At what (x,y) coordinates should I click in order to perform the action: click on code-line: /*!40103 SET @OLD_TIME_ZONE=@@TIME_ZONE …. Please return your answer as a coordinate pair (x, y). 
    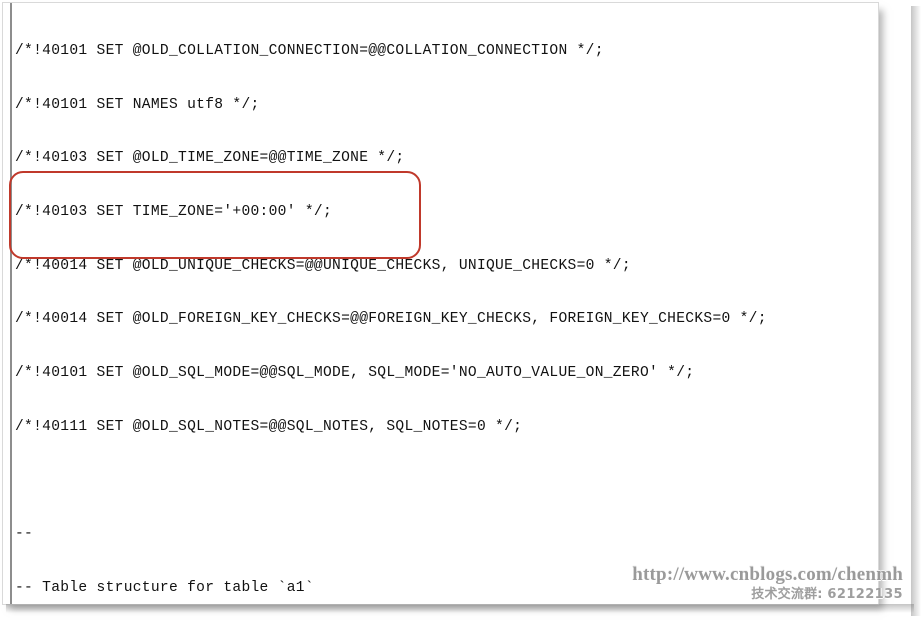
    Looking at the image, I should click on (210, 158).